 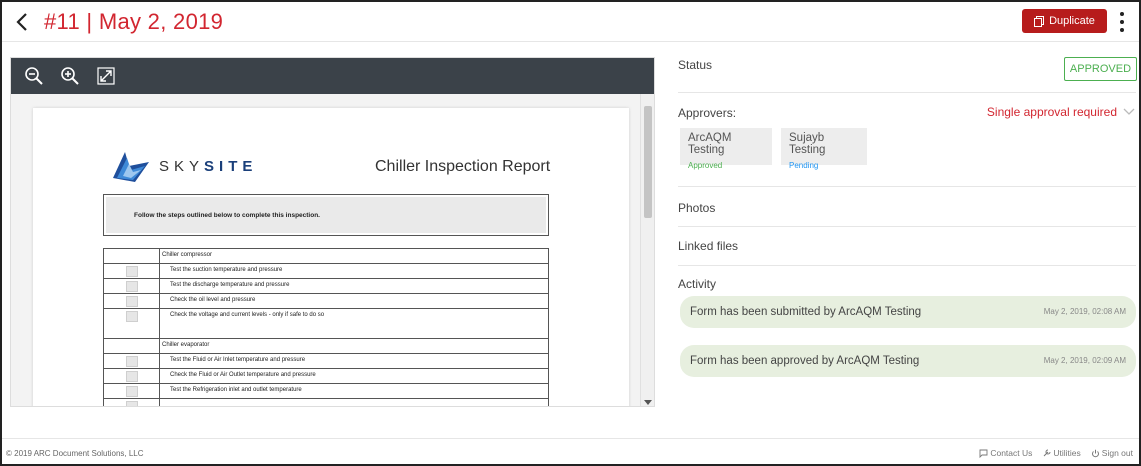 I want to click on fullscreen-icon, so click(x=106, y=76).